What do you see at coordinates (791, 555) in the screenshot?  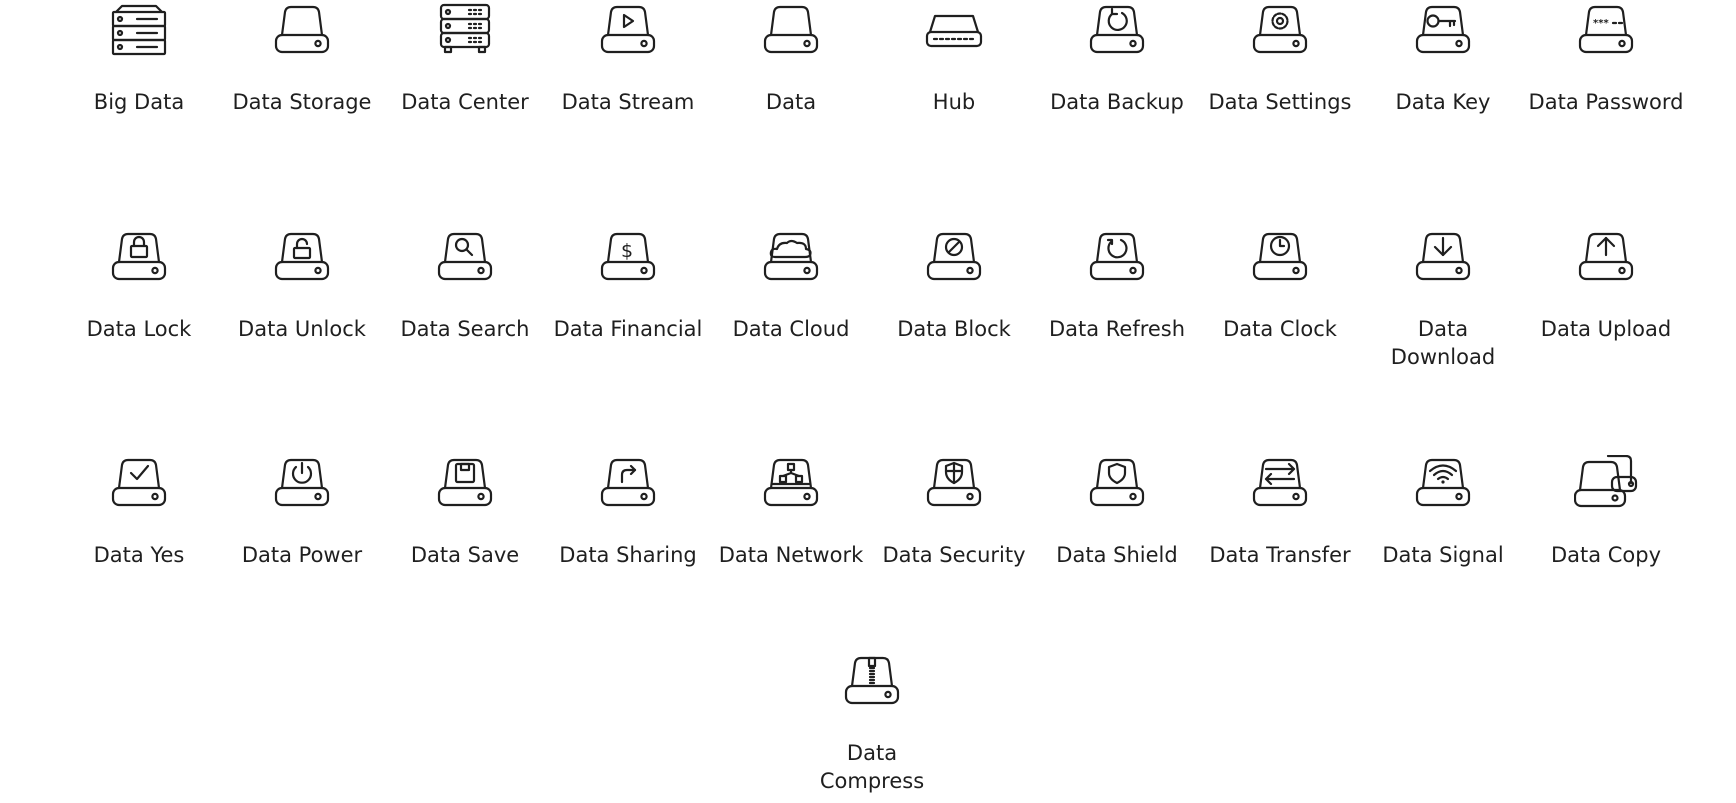 I see `icon-label: Data Network` at bounding box center [791, 555].